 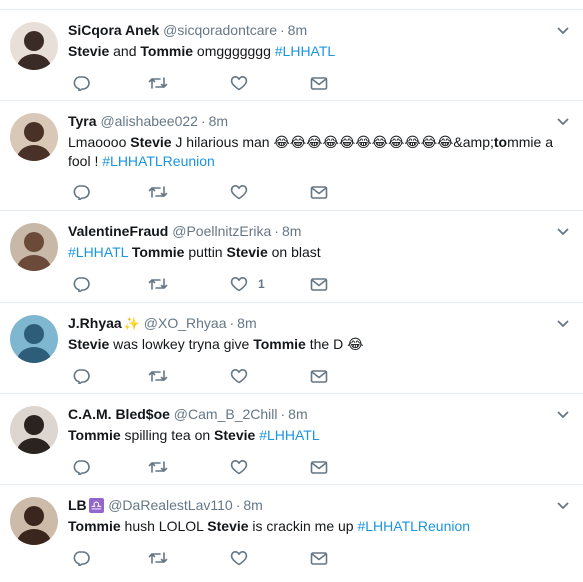 What do you see at coordinates (119, 414) in the screenshot?
I see `display-name: C.A.M. Bled$oe` at bounding box center [119, 414].